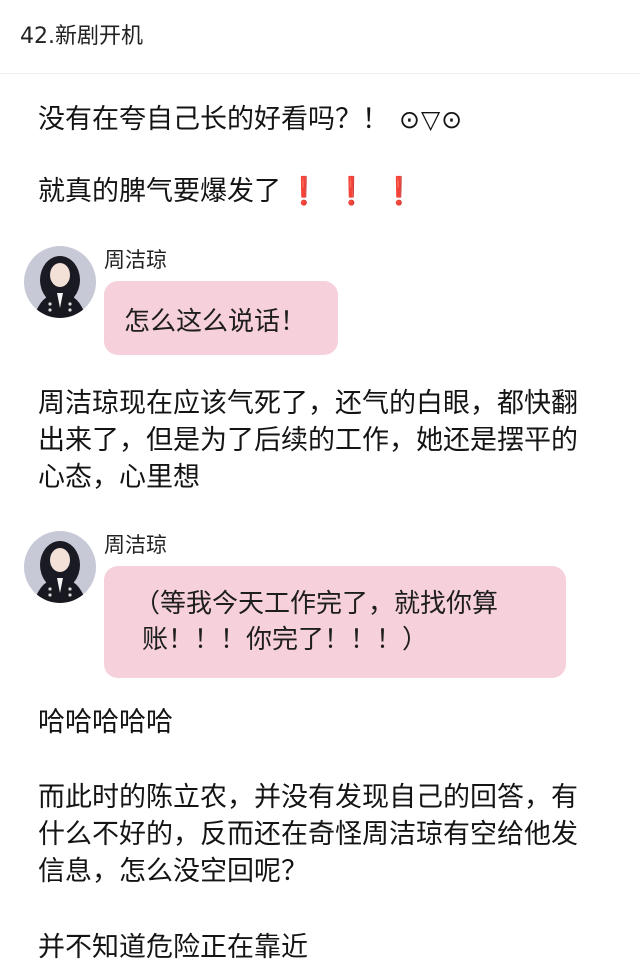 This screenshot has height=974, width=640. What do you see at coordinates (316, 604) in the screenshot?
I see `message-text-line-1: （等我今天工作完了，就找你算` at bounding box center [316, 604].